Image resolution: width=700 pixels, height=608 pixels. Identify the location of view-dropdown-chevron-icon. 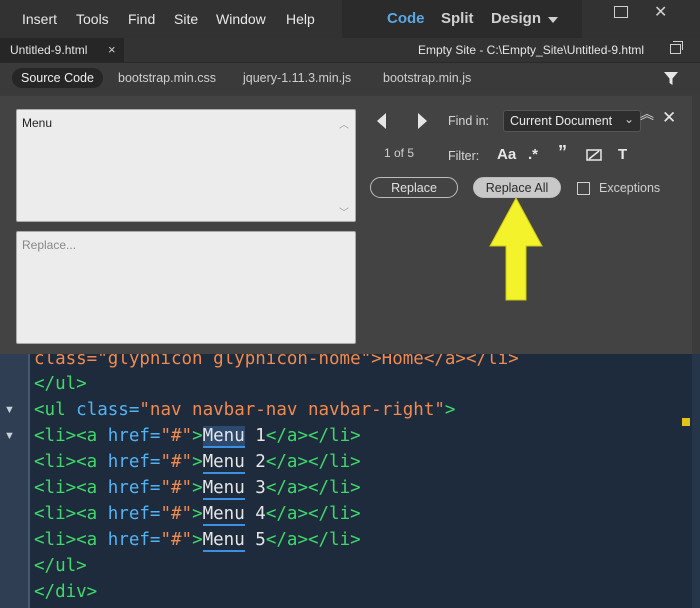
(553, 20).